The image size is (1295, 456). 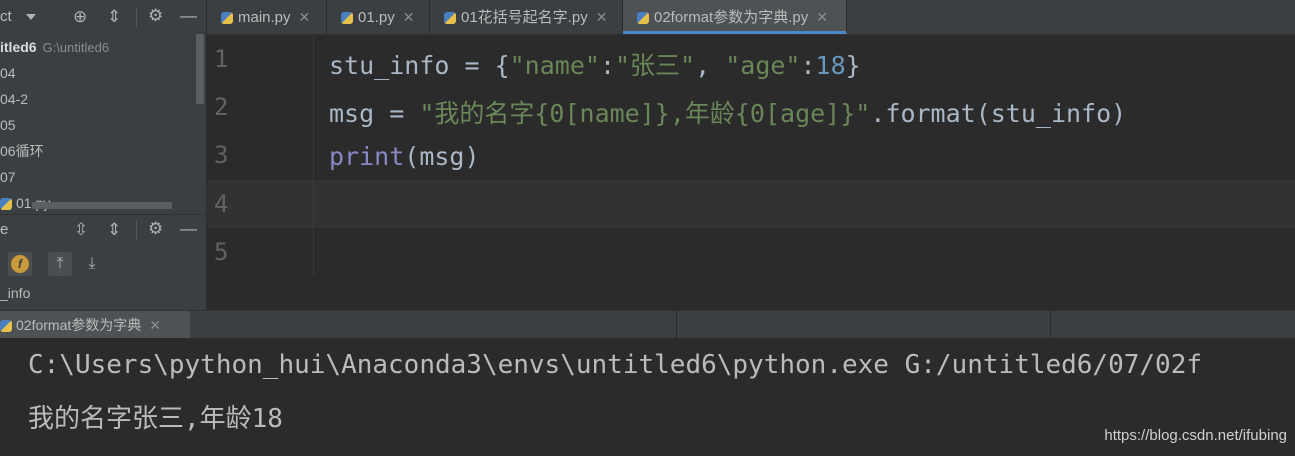 What do you see at coordinates (221, 252) in the screenshot?
I see `line-number: 5` at bounding box center [221, 252].